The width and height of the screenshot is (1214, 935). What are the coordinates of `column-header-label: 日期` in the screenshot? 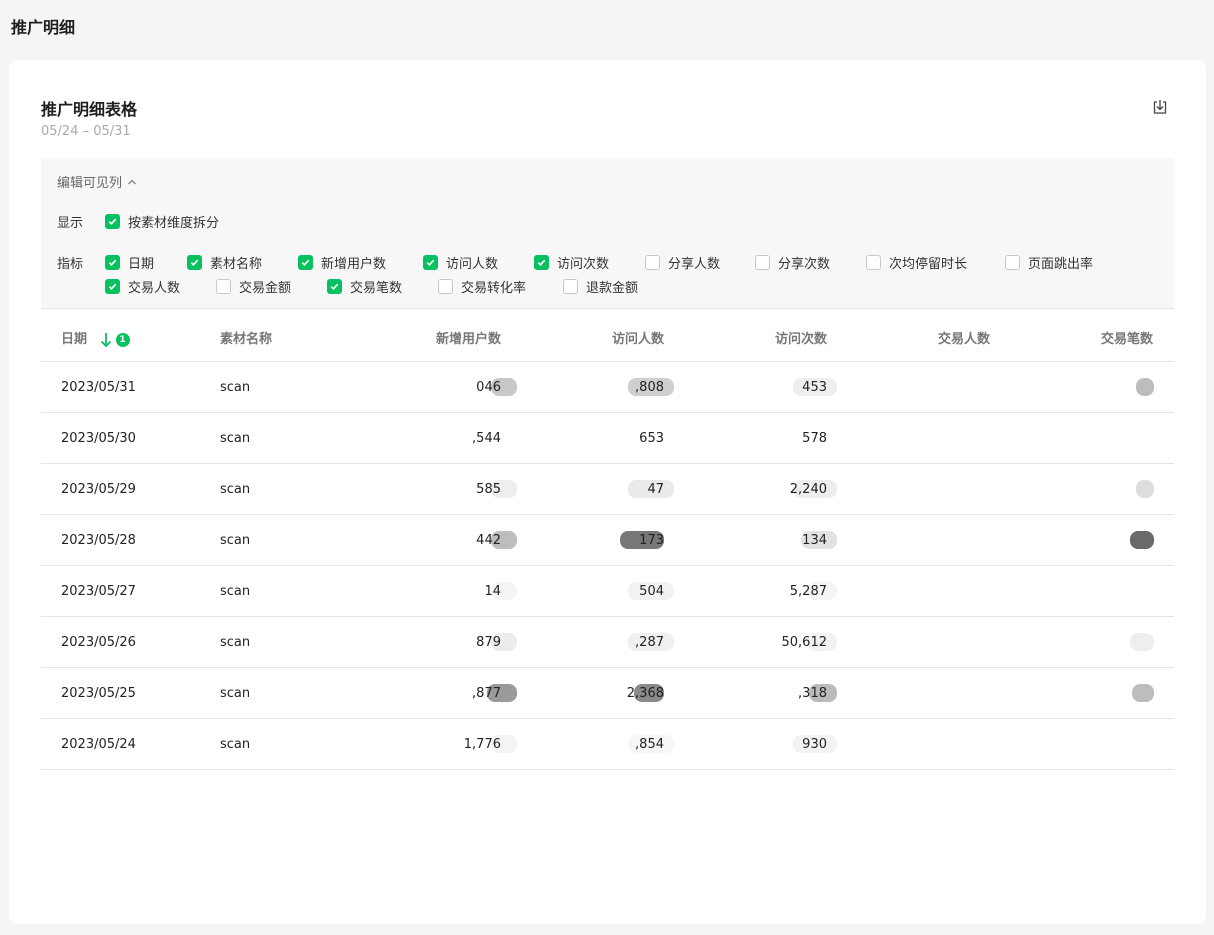 It's located at (74, 339).